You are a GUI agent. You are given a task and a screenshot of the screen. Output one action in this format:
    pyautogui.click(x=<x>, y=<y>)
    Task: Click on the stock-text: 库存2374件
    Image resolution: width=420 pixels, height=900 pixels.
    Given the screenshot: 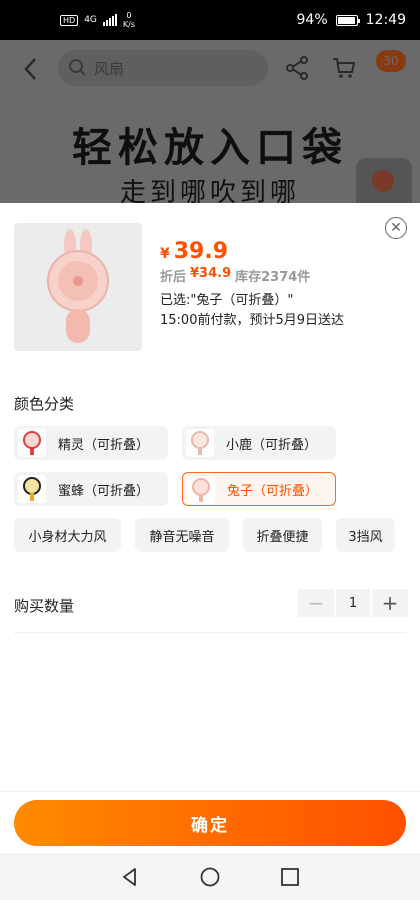 What is the action you would take?
    pyautogui.click(x=273, y=277)
    